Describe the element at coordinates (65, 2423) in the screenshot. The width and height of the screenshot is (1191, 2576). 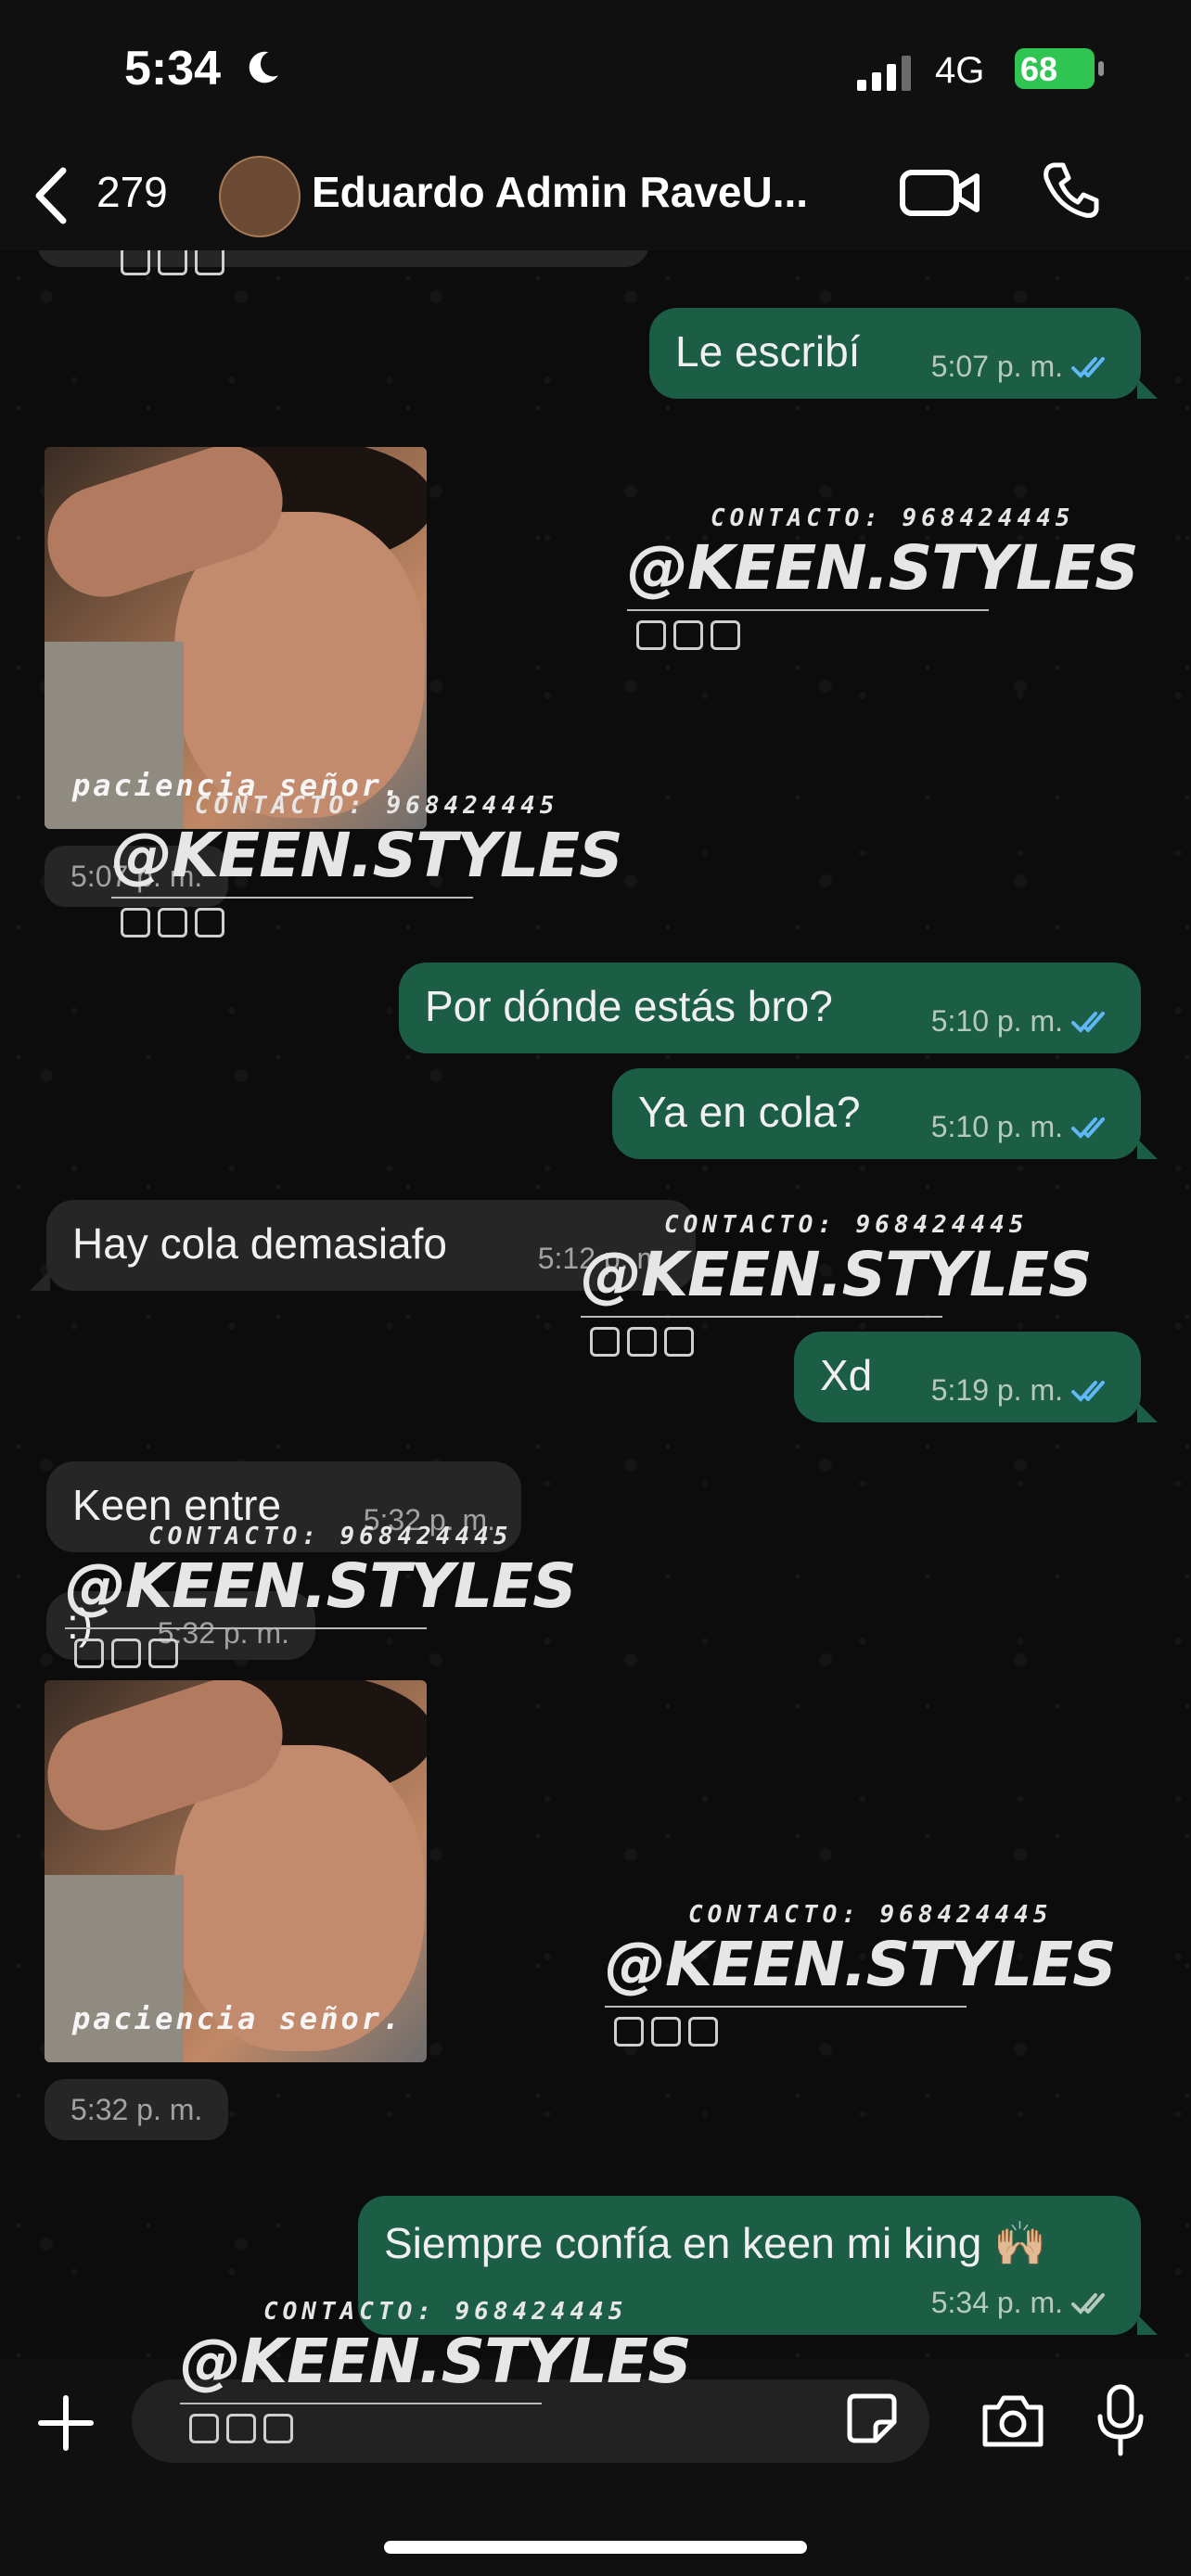
I see `plus-icon` at that location.